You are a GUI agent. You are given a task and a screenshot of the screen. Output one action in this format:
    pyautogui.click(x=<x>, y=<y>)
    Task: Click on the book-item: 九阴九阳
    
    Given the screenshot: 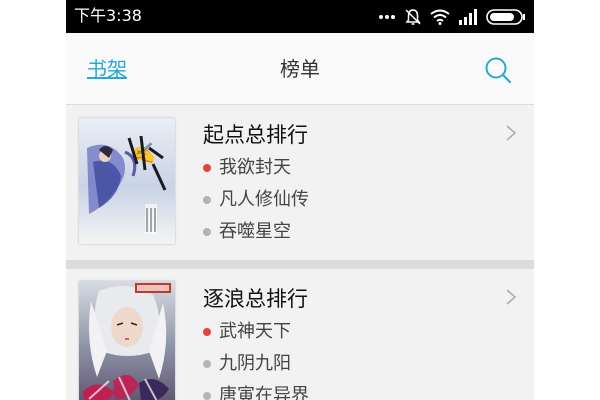 What is the action you would take?
    pyautogui.click(x=256, y=364)
    